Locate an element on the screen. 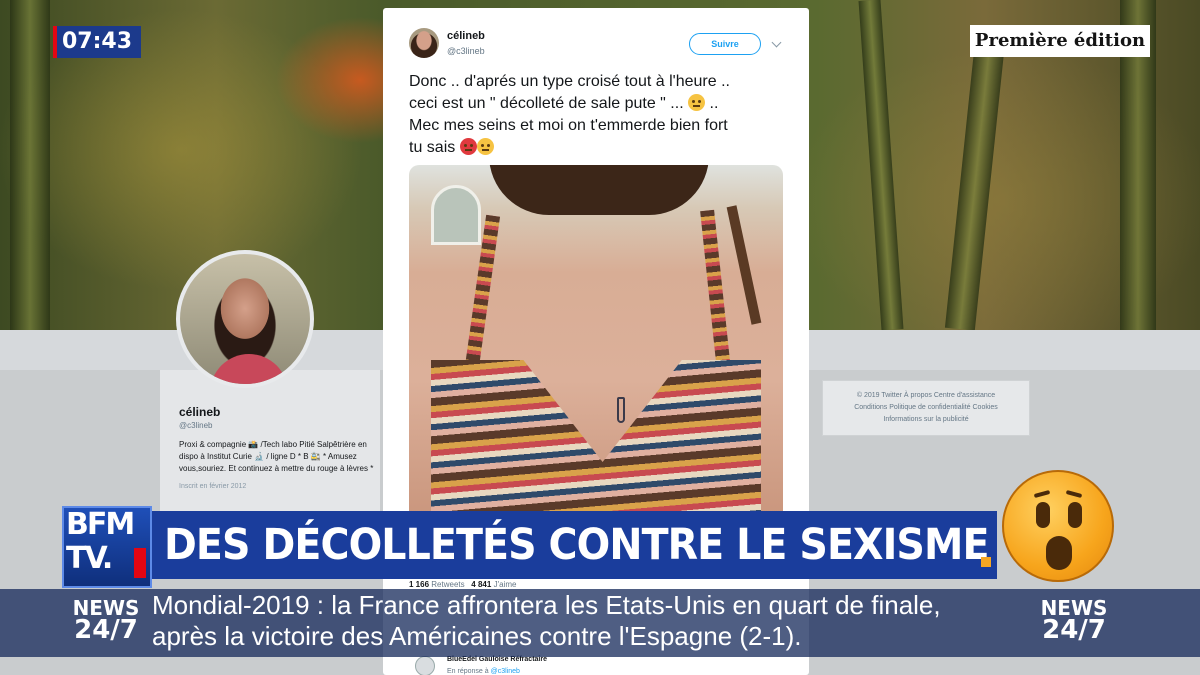 Image resolution: width=1200 pixels, height=675 pixels. retweet-count: 1 166 is located at coordinates (419, 584).